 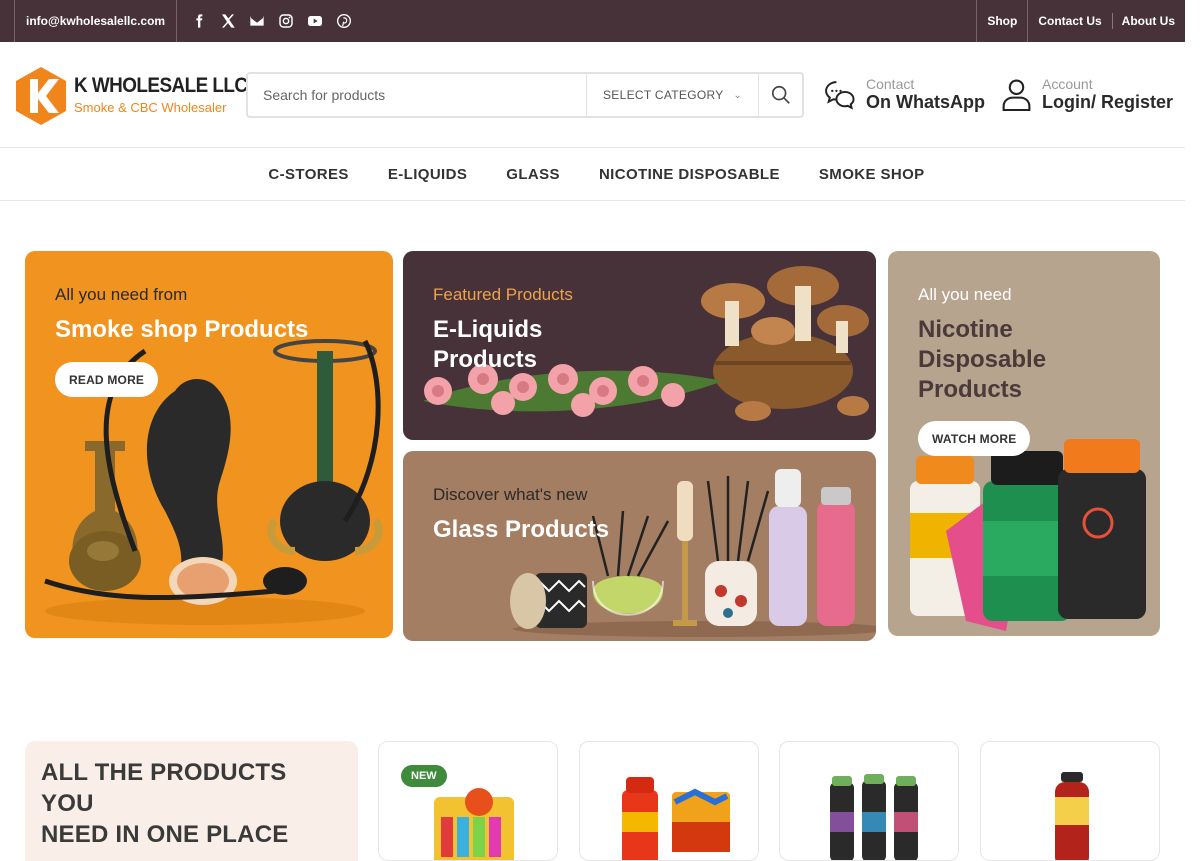 What do you see at coordinates (427, 174) in the screenshot?
I see `nav-item-e-liquids: E-LIQUIDS` at bounding box center [427, 174].